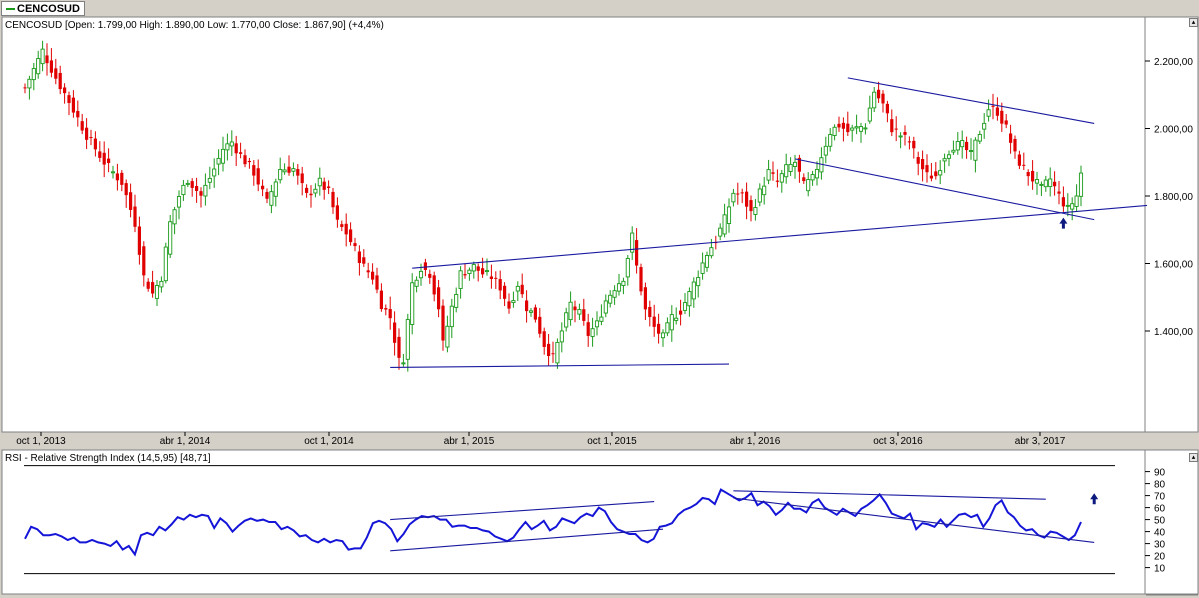 This screenshot has height=598, width=1199. What do you see at coordinates (1171, 522) in the screenshot?
I see `rsi-axis-panel` at bounding box center [1171, 522].